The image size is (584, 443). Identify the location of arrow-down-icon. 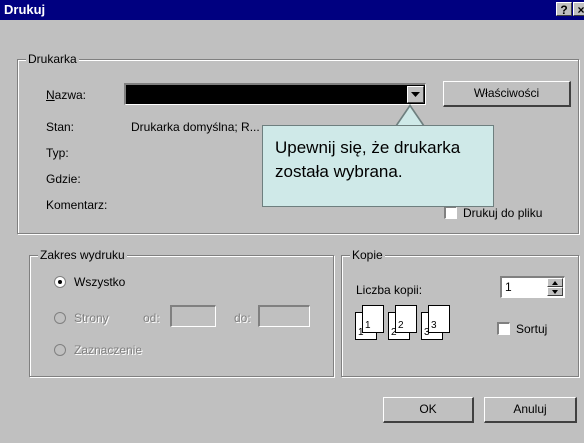
(555, 292).